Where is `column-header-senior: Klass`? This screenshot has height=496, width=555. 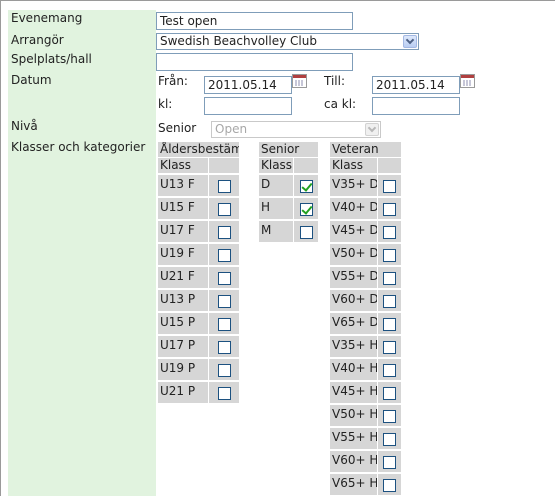 column-header-senior: Klass is located at coordinates (276, 165).